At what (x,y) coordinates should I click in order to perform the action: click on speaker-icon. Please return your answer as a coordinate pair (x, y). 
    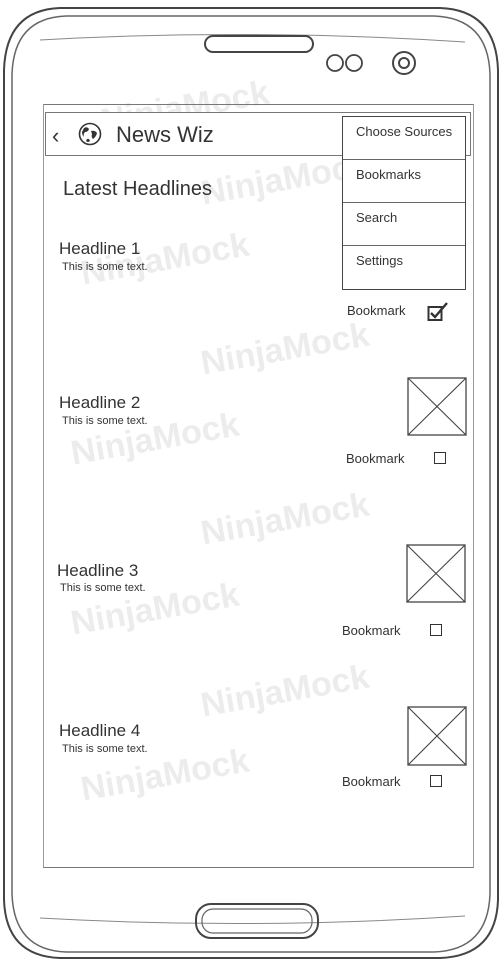
    Looking at the image, I should click on (259, 44).